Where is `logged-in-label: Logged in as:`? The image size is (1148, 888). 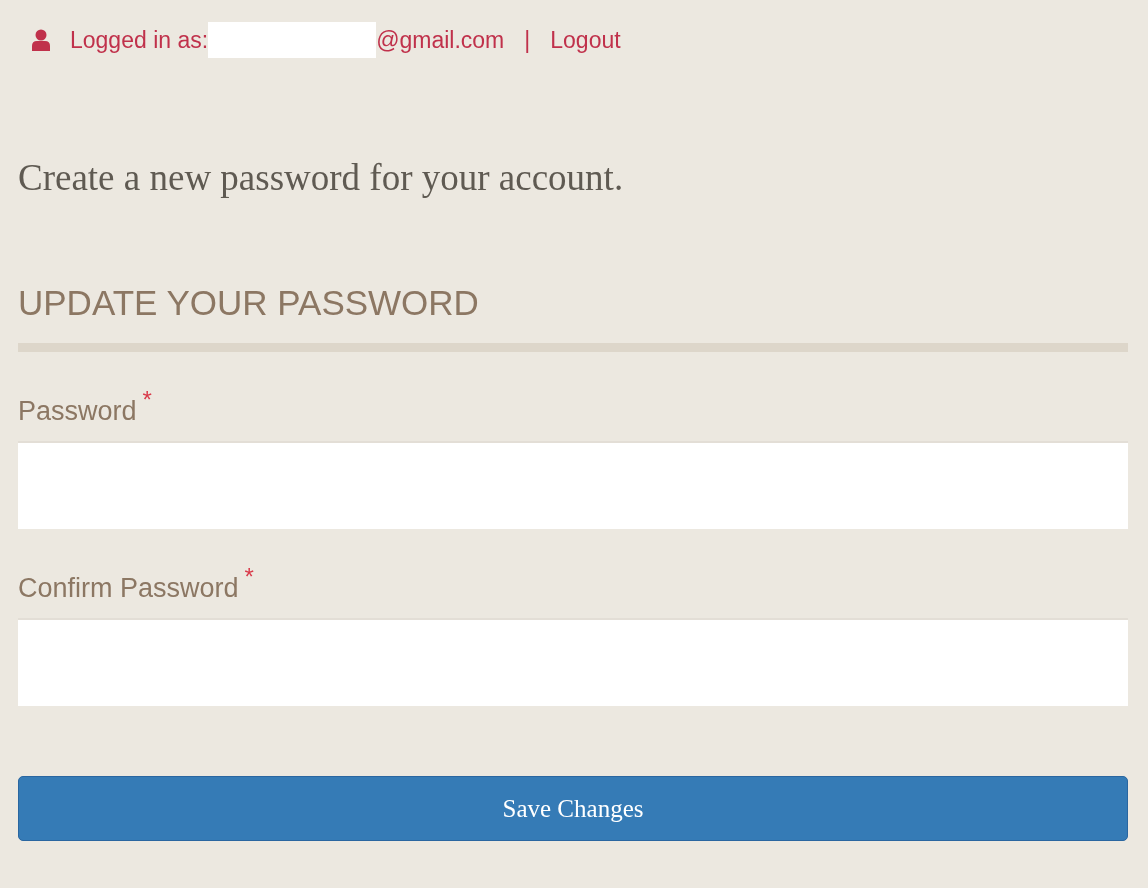 logged-in-label: Logged in as: is located at coordinates (139, 40).